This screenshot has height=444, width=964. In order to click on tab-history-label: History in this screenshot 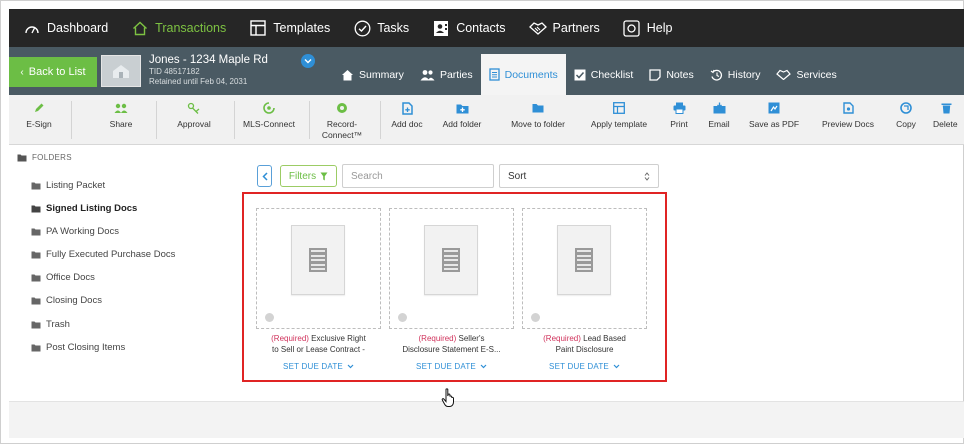, I will do `click(744, 74)`.